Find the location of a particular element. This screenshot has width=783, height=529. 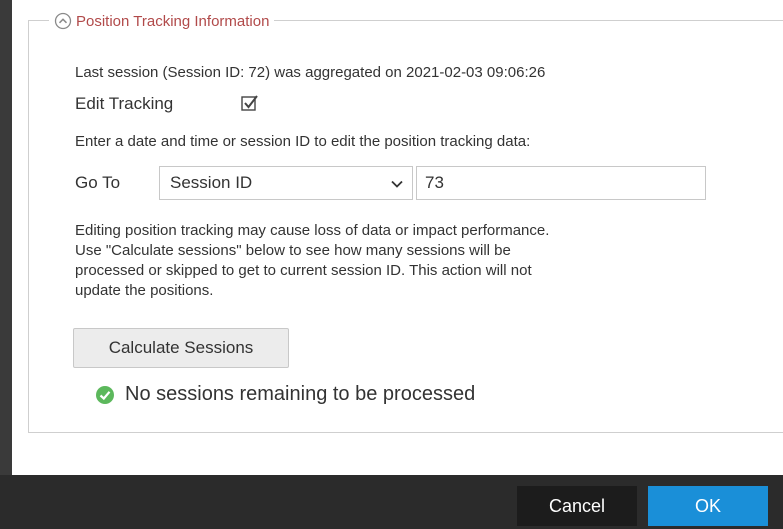

status-text: No sessions remaining to be processed is located at coordinates (300, 394).